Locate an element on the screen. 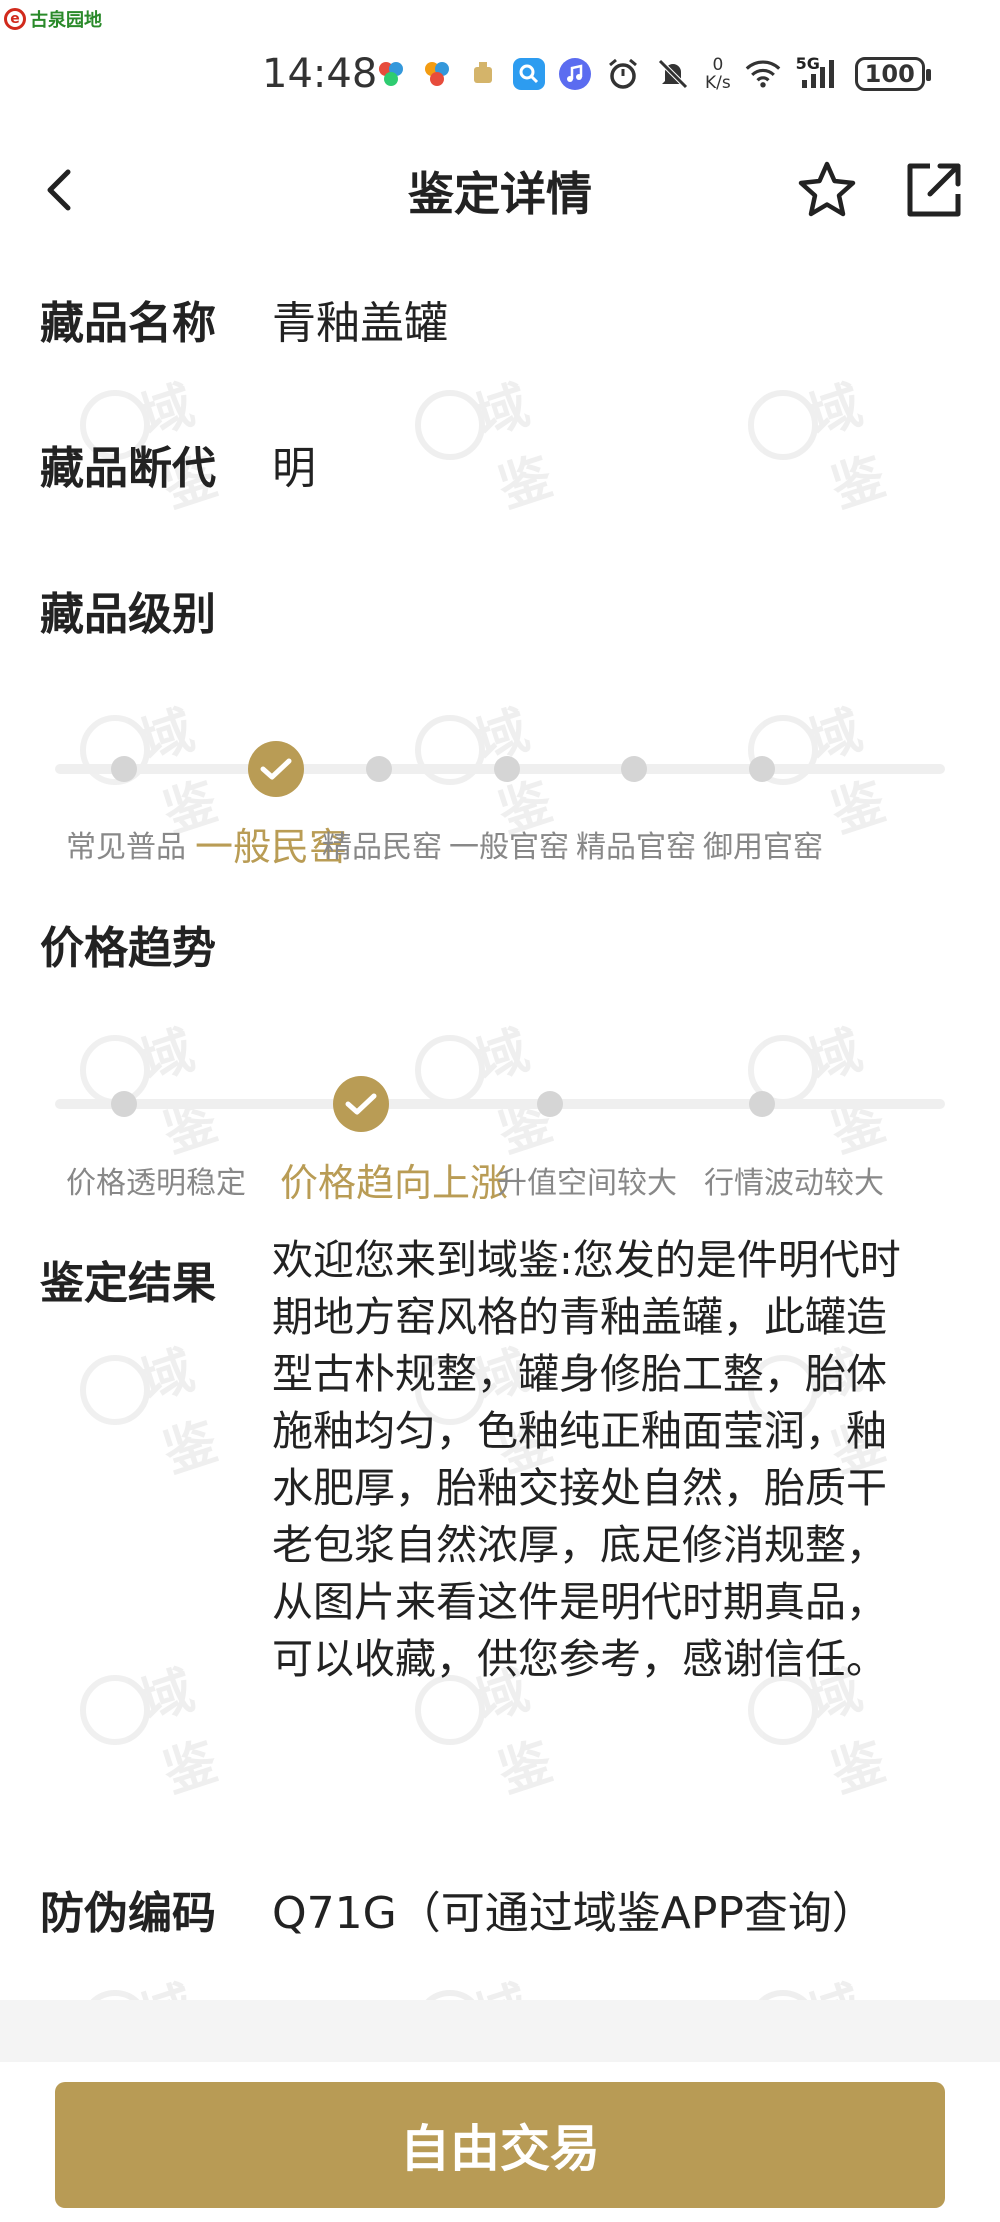 This screenshot has width=1000, height=2222. trend-option-label: 行情波动较大 is located at coordinates (794, 1180).